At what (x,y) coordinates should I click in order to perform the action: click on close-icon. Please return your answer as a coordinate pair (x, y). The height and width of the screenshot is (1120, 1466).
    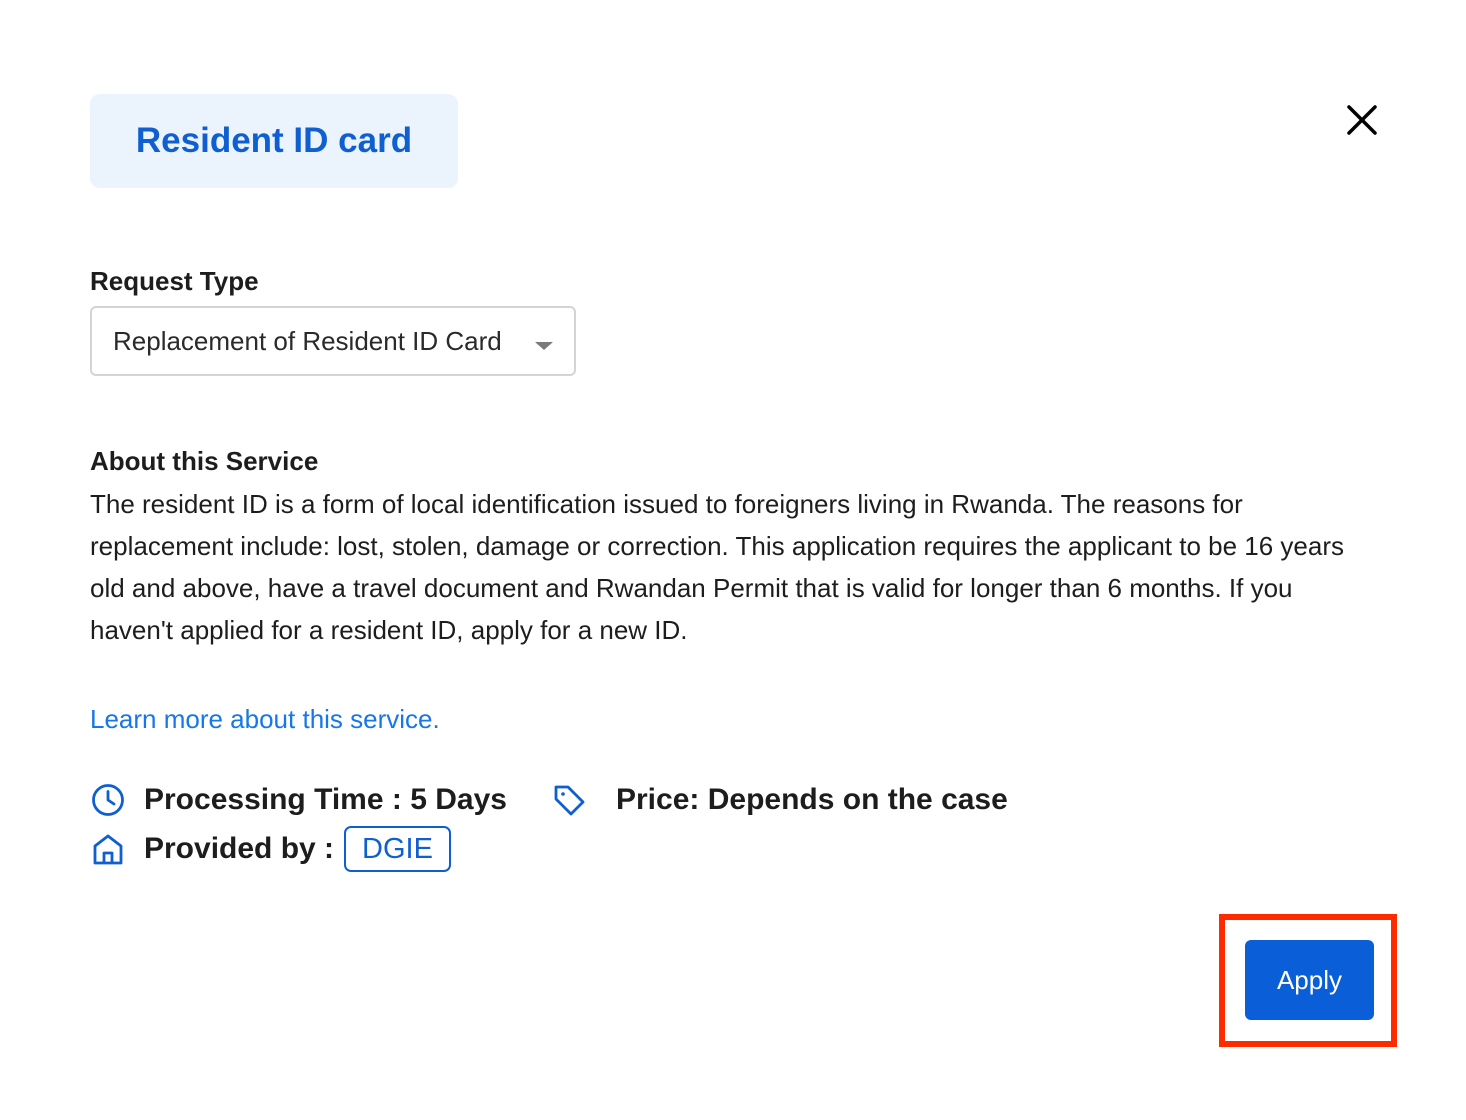
    Looking at the image, I should click on (1362, 120).